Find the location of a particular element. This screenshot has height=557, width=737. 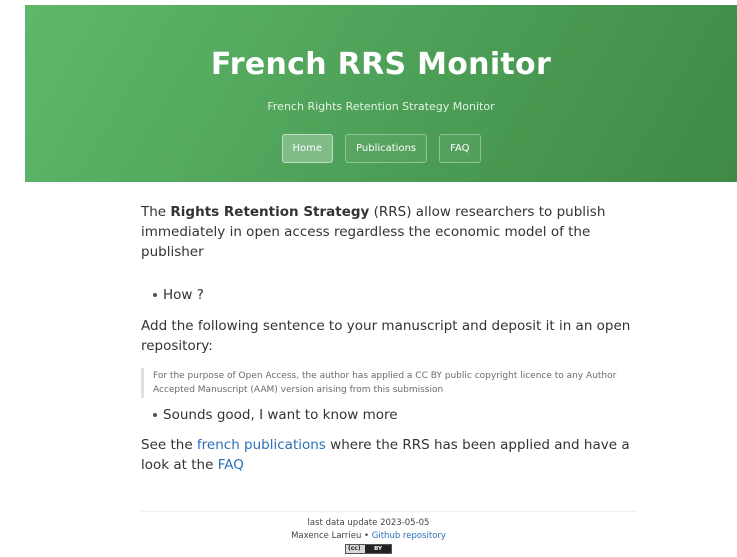

list-item-sounds-good-label: Sounds good, I want to know more is located at coordinates (280, 415).